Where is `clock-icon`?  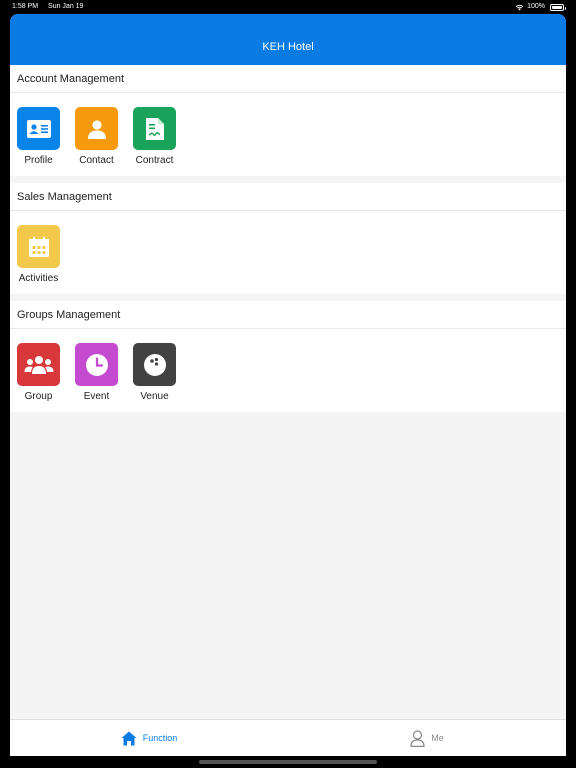 clock-icon is located at coordinates (96, 364).